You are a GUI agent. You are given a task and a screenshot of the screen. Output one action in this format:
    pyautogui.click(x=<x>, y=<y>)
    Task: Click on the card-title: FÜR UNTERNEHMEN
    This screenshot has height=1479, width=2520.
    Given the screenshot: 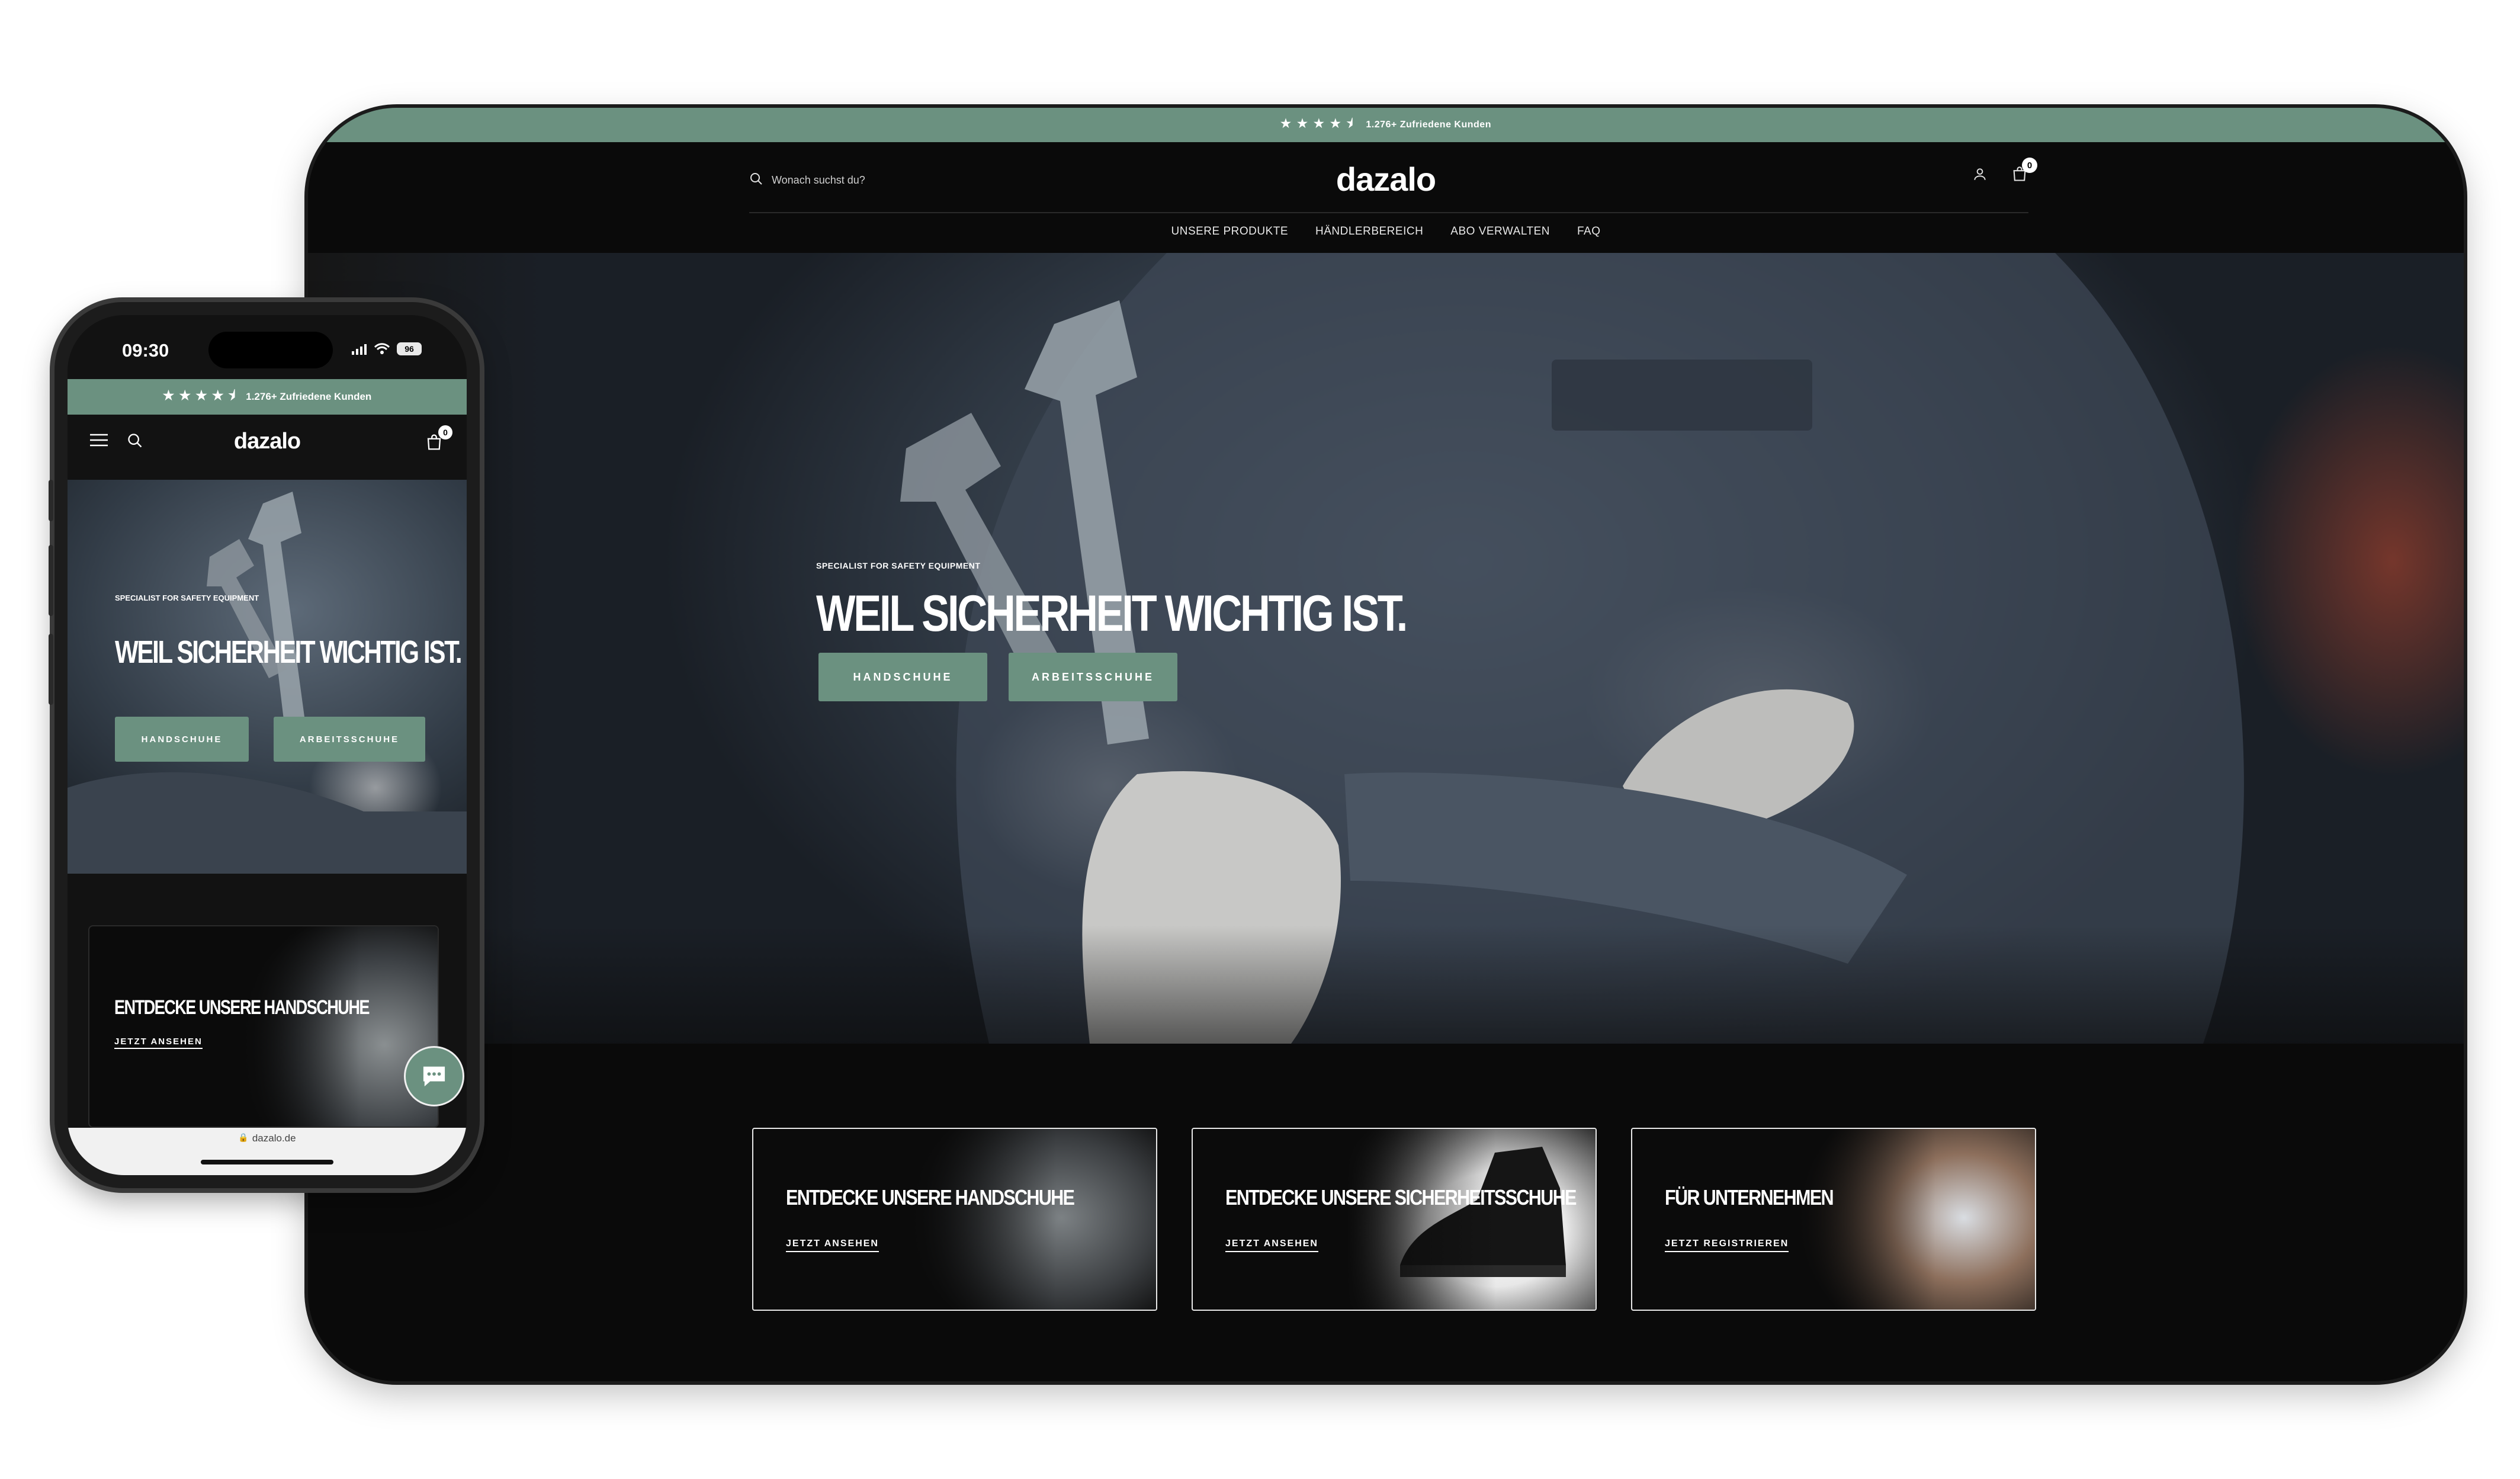 What is the action you would take?
    pyautogui.click(x=1750, y=1197)
    